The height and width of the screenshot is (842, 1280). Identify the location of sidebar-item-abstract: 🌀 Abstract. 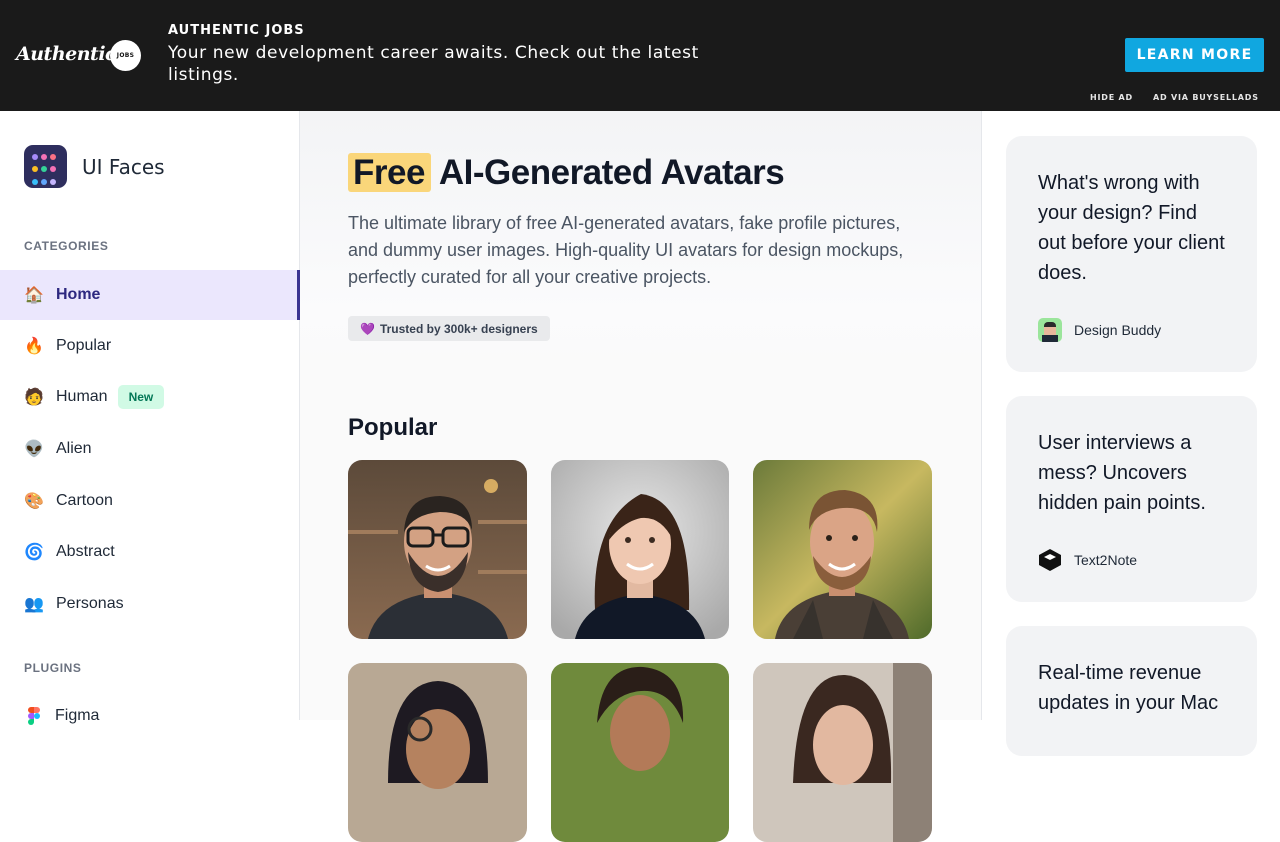
(150, 552).